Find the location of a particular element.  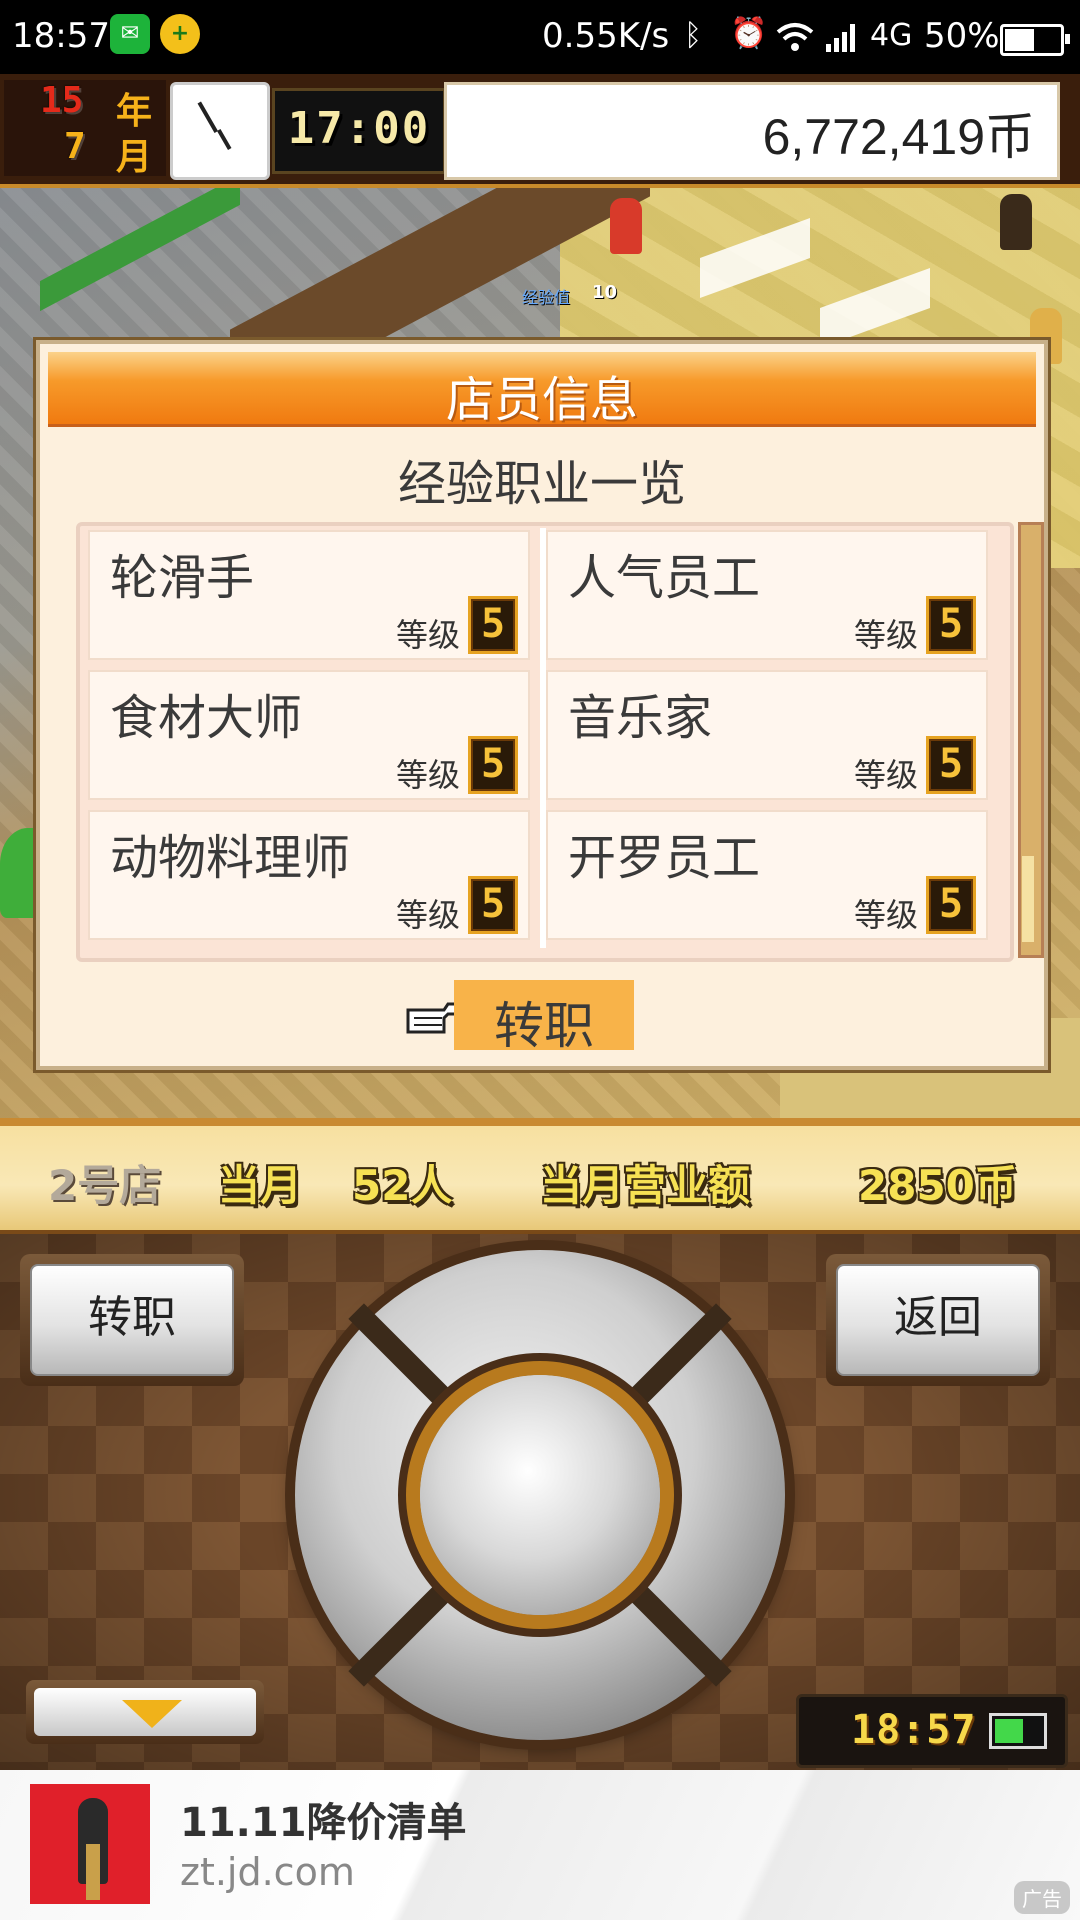

job-name: 开罗员工 is located at coordinates (664, 858).